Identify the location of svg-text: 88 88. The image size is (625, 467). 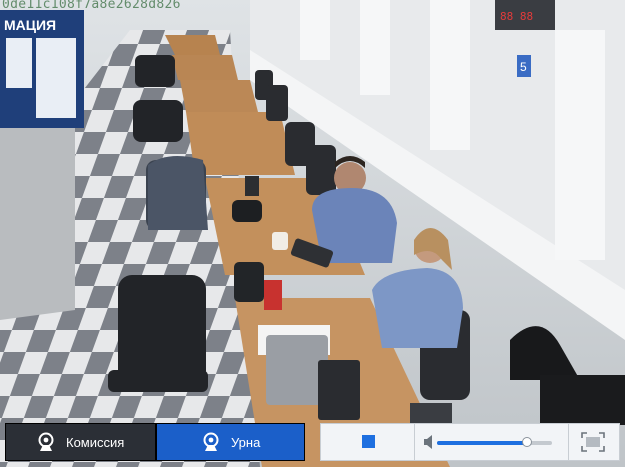
(516, 16).